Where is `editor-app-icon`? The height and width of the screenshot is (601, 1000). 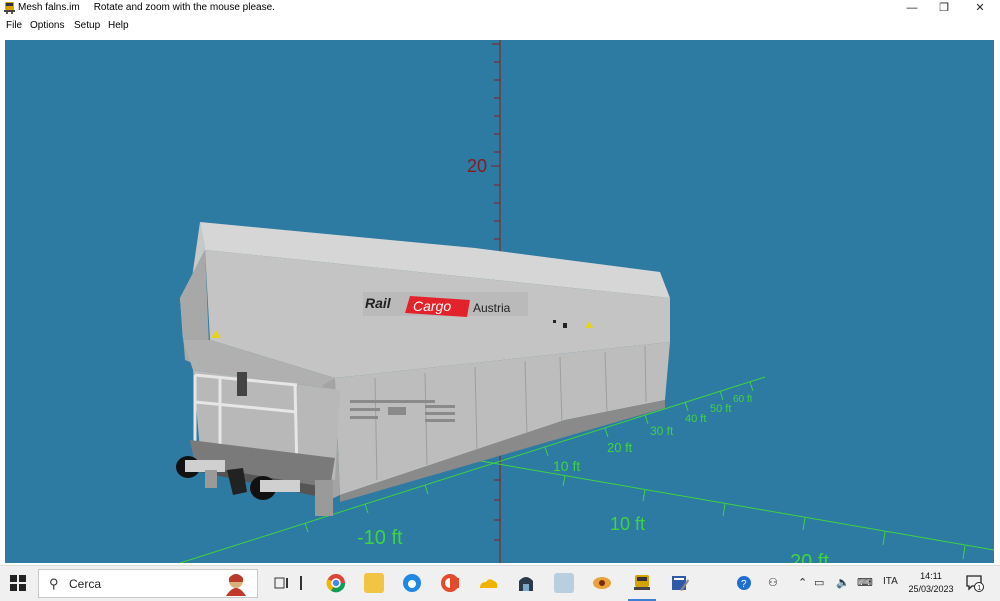
editor-app-icon is located at coordinates (680, 583).